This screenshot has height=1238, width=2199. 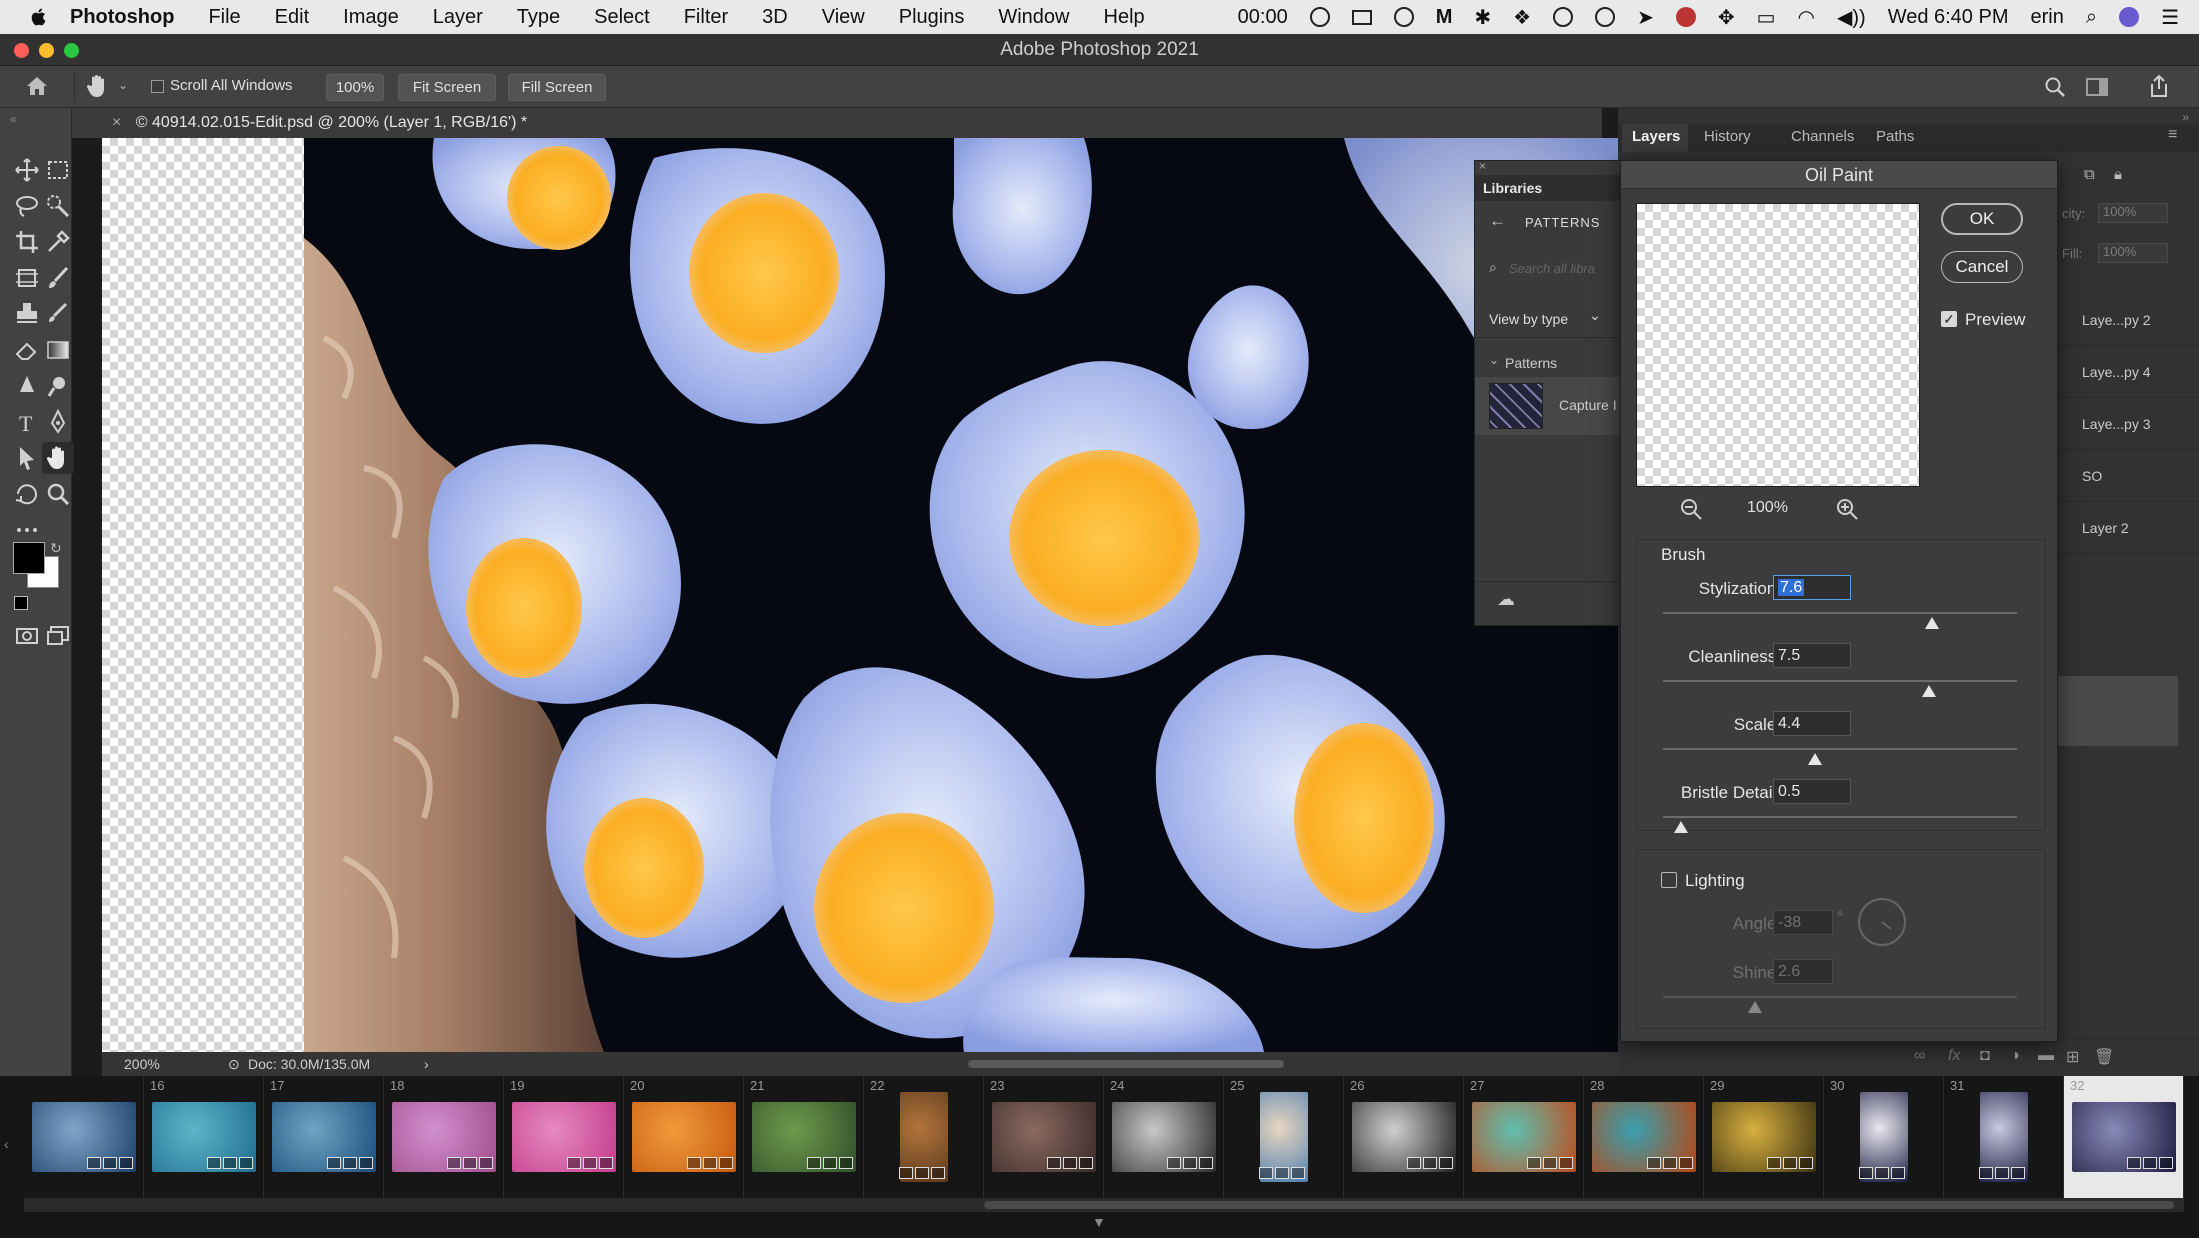 What do you see at coordinates (2104, 1057) in the screenshot?
I see `trash-icon: 🗑︎` at bounding box center [2104, 1057].